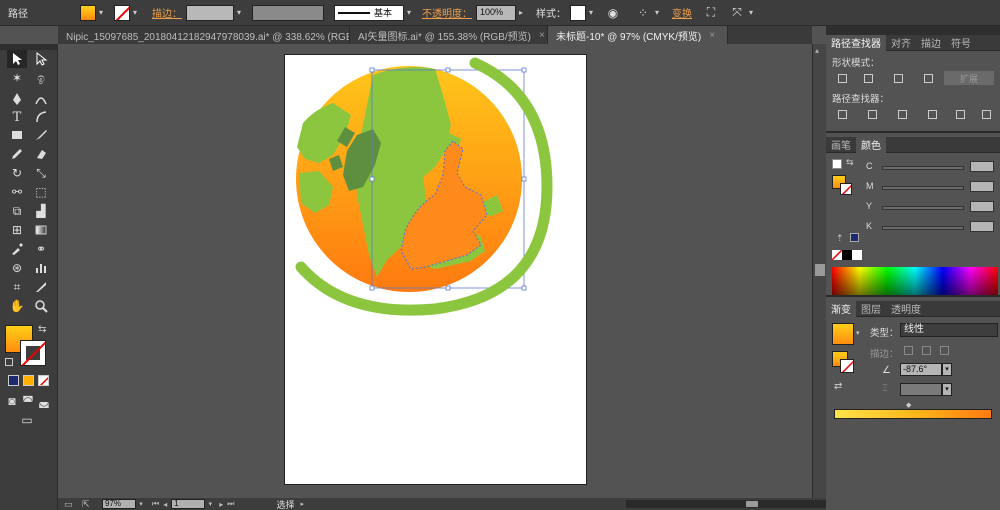 This screenshot has width=1000, height=510. What do you see at coordinates (155, 504) in the screenshot?
I see `first-artboard-icon: ⏮` at bounding box center [155, 504].